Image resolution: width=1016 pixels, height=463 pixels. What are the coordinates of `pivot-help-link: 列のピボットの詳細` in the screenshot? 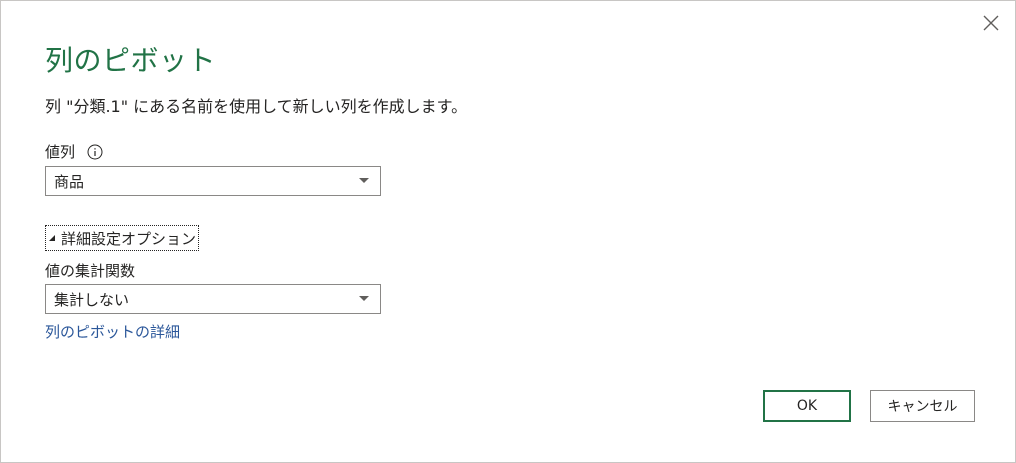 It's located at (112, 331).